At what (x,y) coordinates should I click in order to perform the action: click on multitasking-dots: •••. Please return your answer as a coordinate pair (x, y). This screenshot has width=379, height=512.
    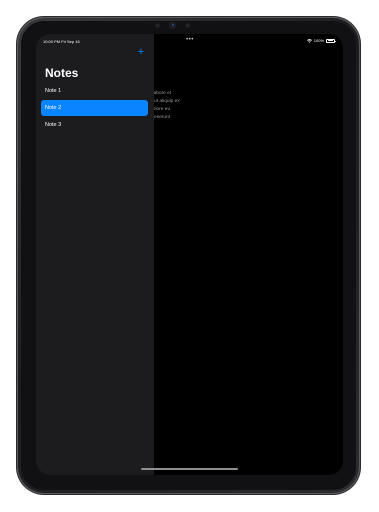
    Looking at the image, I should click on (190, 40).